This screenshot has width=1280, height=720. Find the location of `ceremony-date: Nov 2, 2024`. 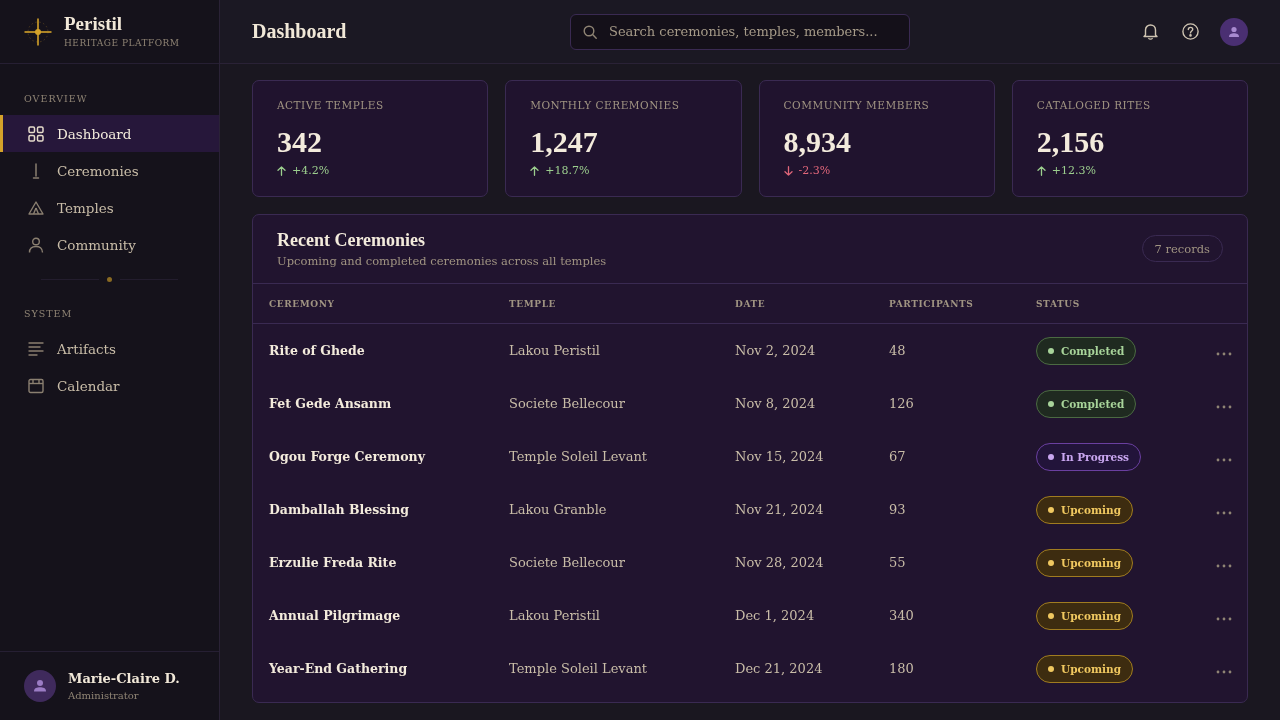

ceremony-date: Nov 2, 2024 is located at coordinates (775, 350).